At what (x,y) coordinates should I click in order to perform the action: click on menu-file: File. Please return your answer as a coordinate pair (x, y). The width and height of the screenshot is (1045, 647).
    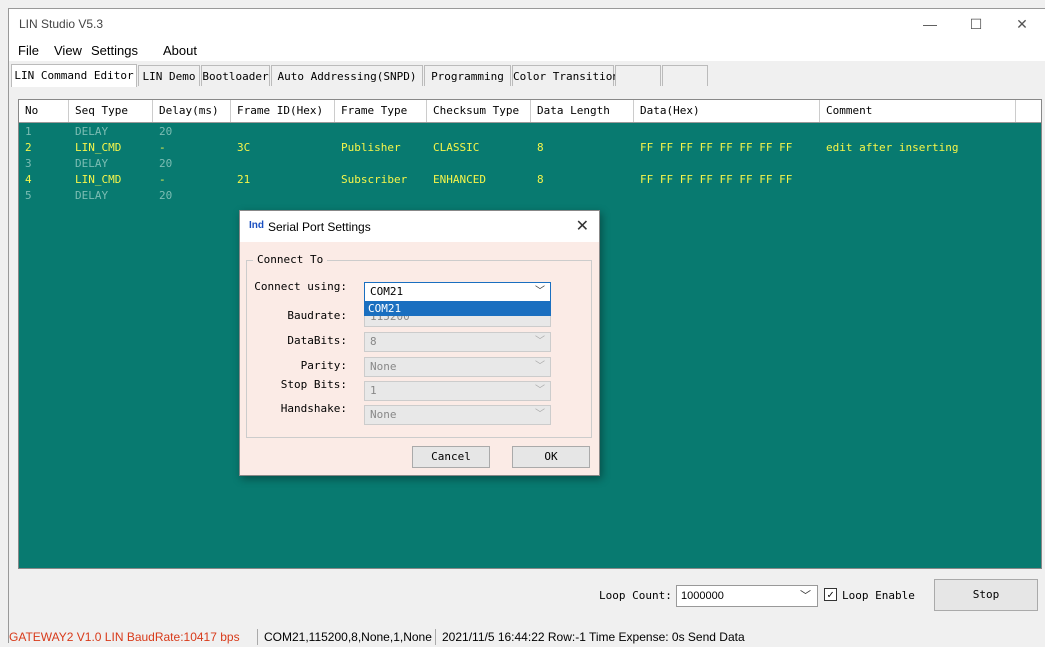
    Looking at the image, I should click on (28, 50).